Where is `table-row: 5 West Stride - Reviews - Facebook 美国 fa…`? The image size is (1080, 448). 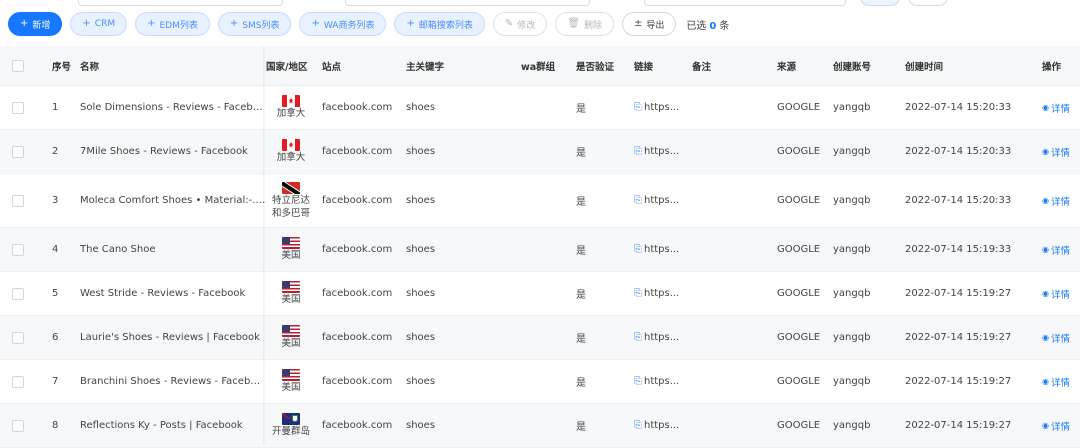 table-row: 5 West Stride - Reviews - Facebook 美国 fa… is located at coordinates (540, 294).